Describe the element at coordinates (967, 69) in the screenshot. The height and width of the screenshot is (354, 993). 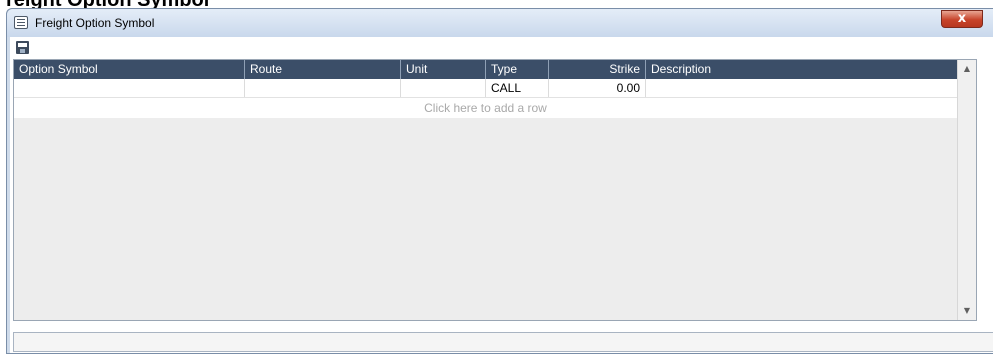
I see `scroll-up-icon: ▲` at that location.